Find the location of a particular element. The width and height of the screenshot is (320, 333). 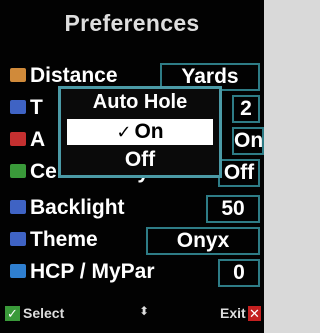

setting-value: Onyx is located at coordinates (203, 241).